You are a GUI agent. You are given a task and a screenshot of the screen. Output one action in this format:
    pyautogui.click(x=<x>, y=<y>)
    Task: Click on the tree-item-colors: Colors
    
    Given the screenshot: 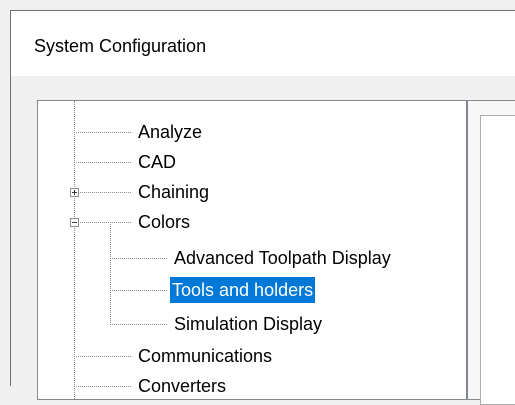 What is the action you would take?
    pyautogui.click(x=164, y=222)
    